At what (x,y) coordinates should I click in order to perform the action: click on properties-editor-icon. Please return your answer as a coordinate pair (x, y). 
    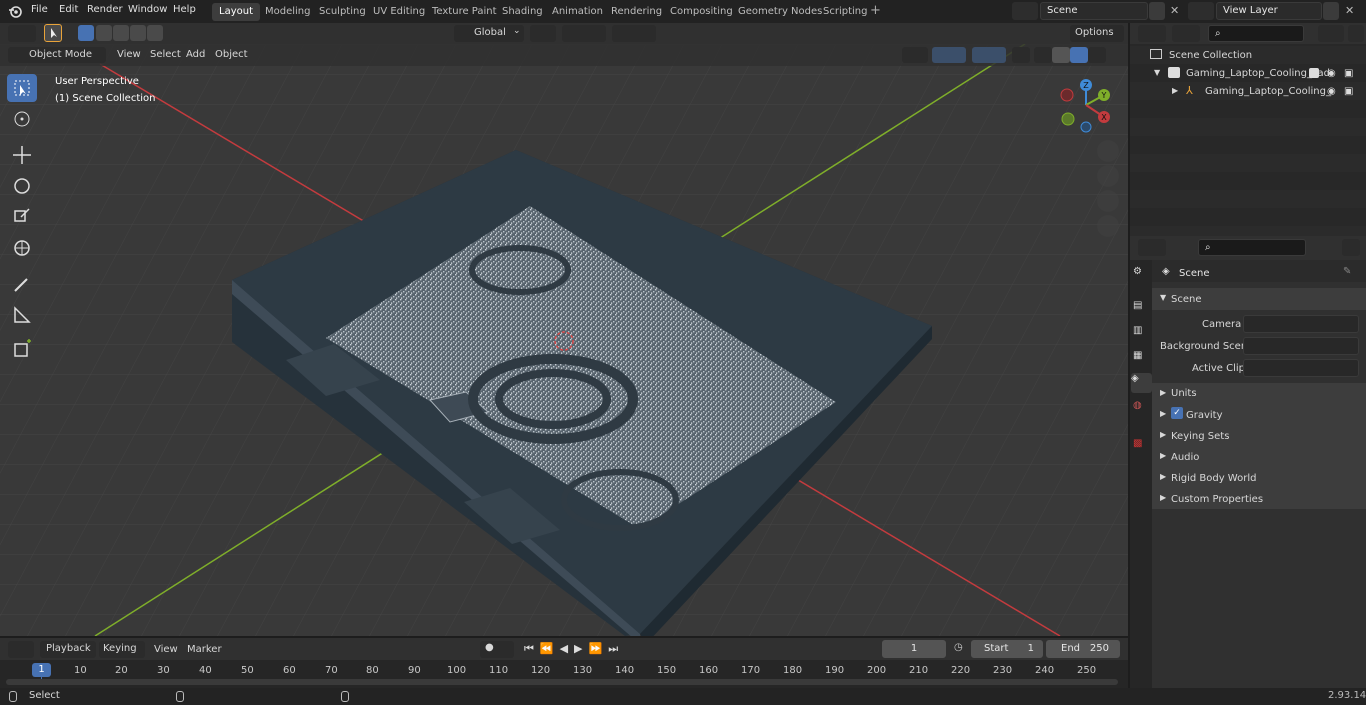
    Looking at the image, I should click on (1152, 247).